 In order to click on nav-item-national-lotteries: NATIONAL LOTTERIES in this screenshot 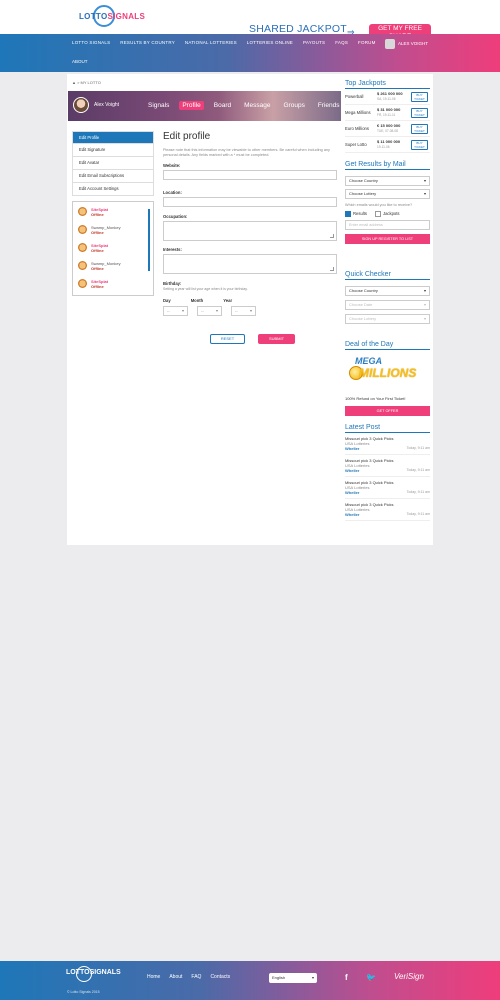, I will do `click(211, 42)`.